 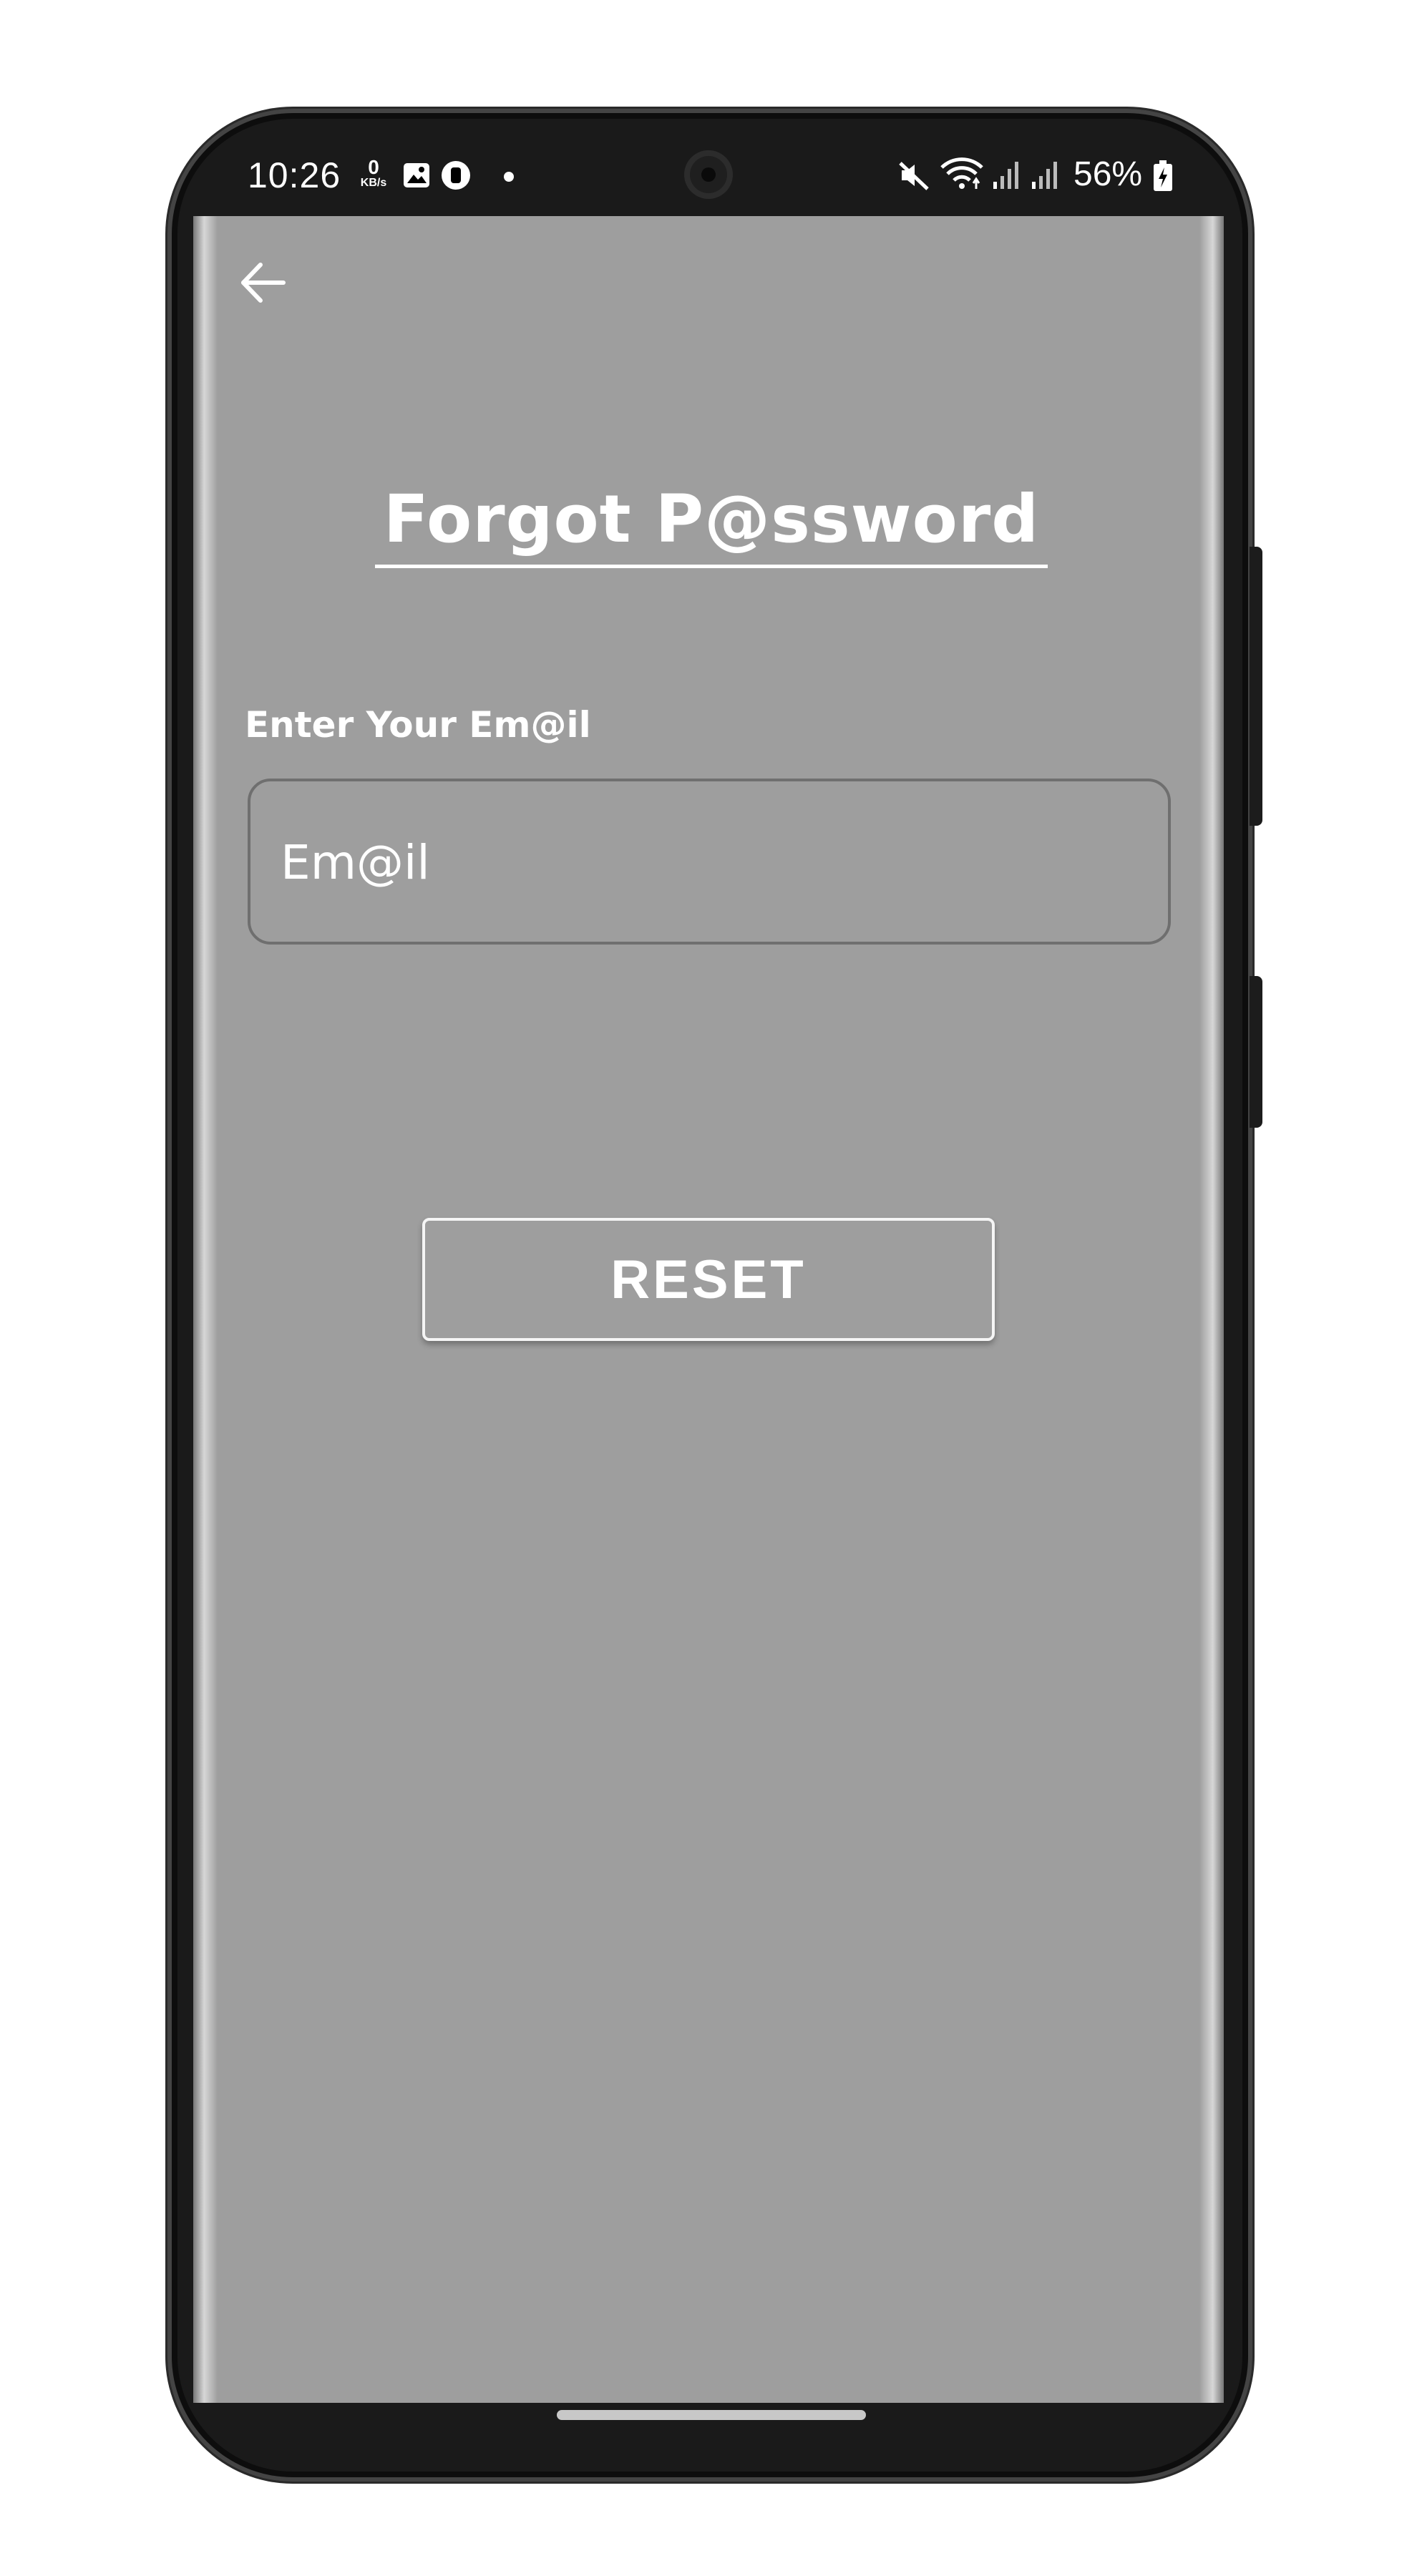 I want to click on notification-dot, so click(x=509, y=177).